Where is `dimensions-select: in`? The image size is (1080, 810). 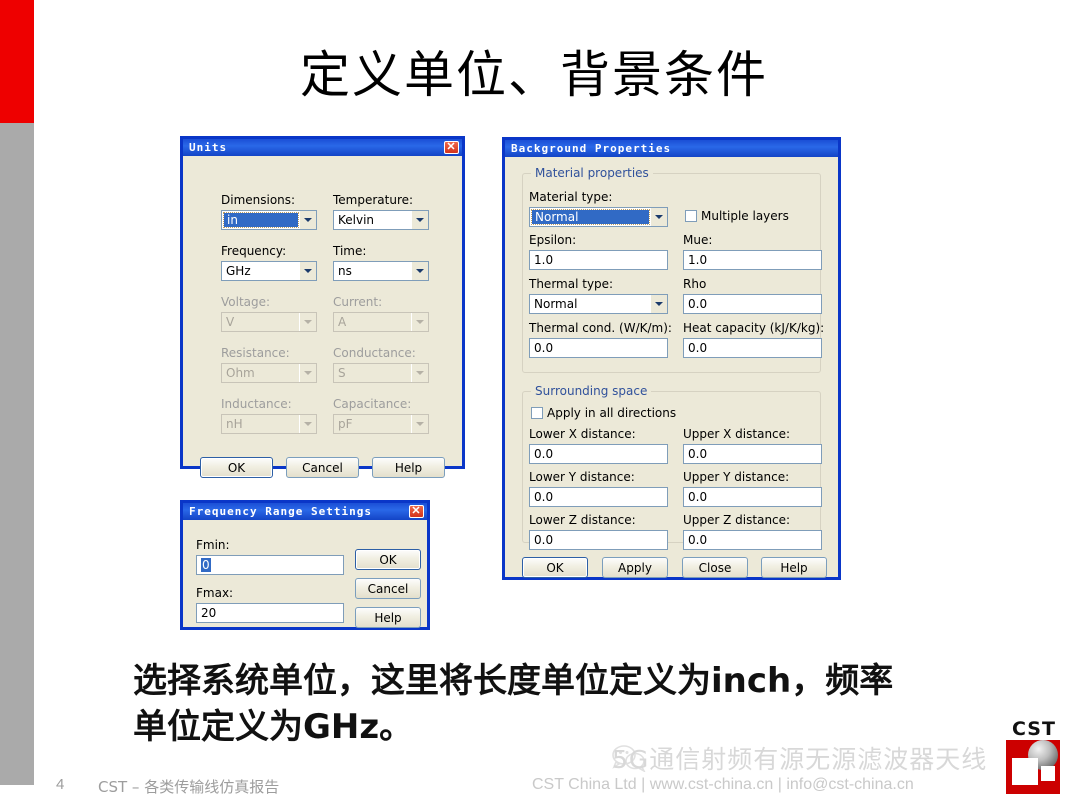
dimensions-select: in is located at coordinates (269, 220).